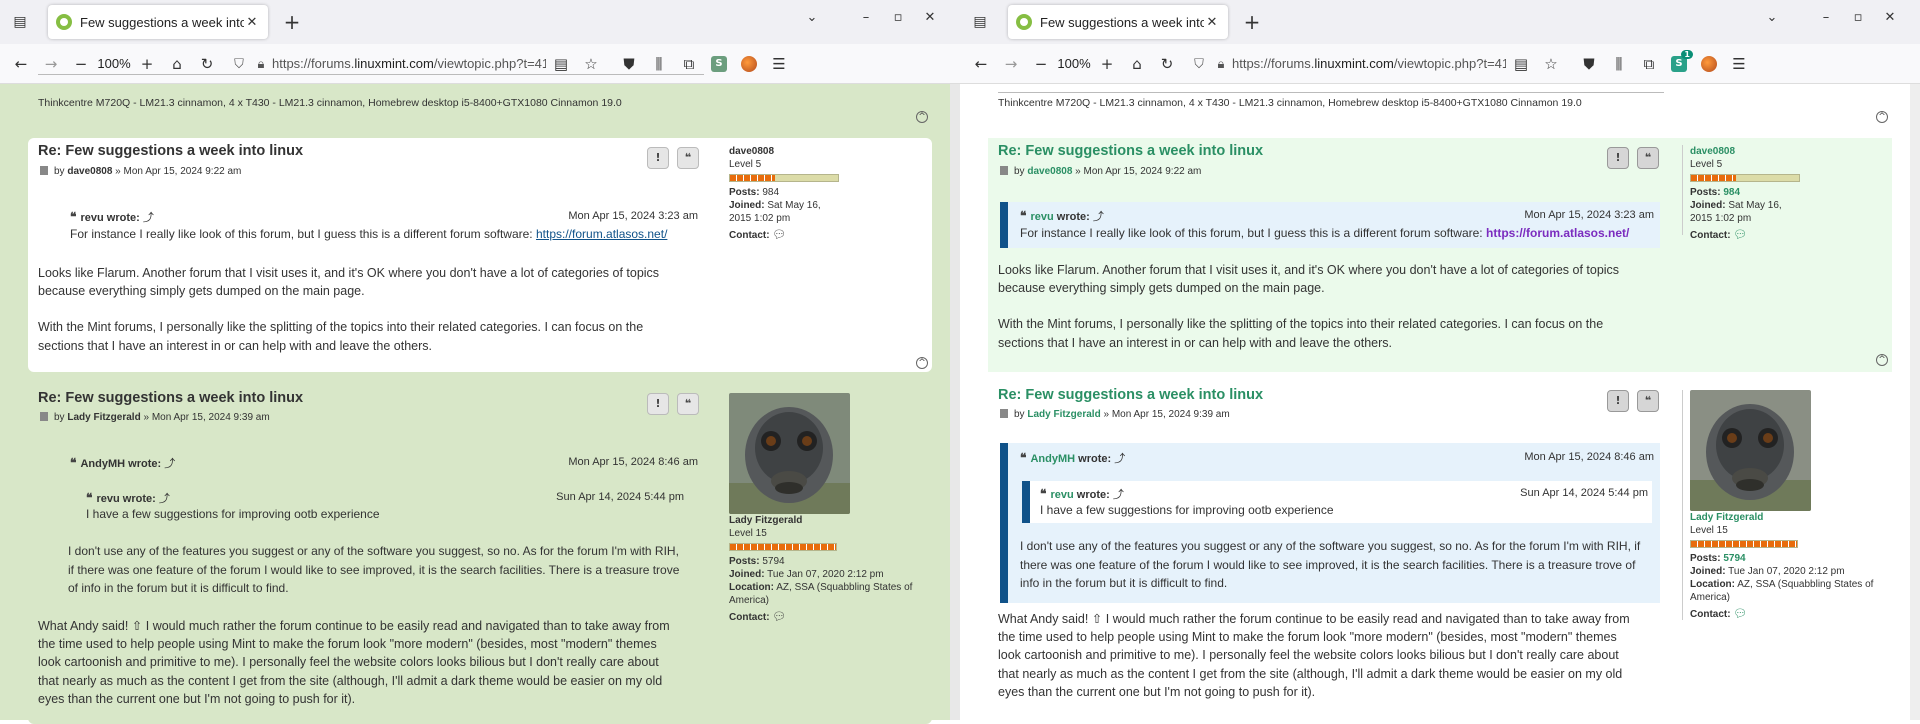 The width and height of the screenshot is (1920, 724). I want to click on home-icon: ⌂, so click(1137, 64).